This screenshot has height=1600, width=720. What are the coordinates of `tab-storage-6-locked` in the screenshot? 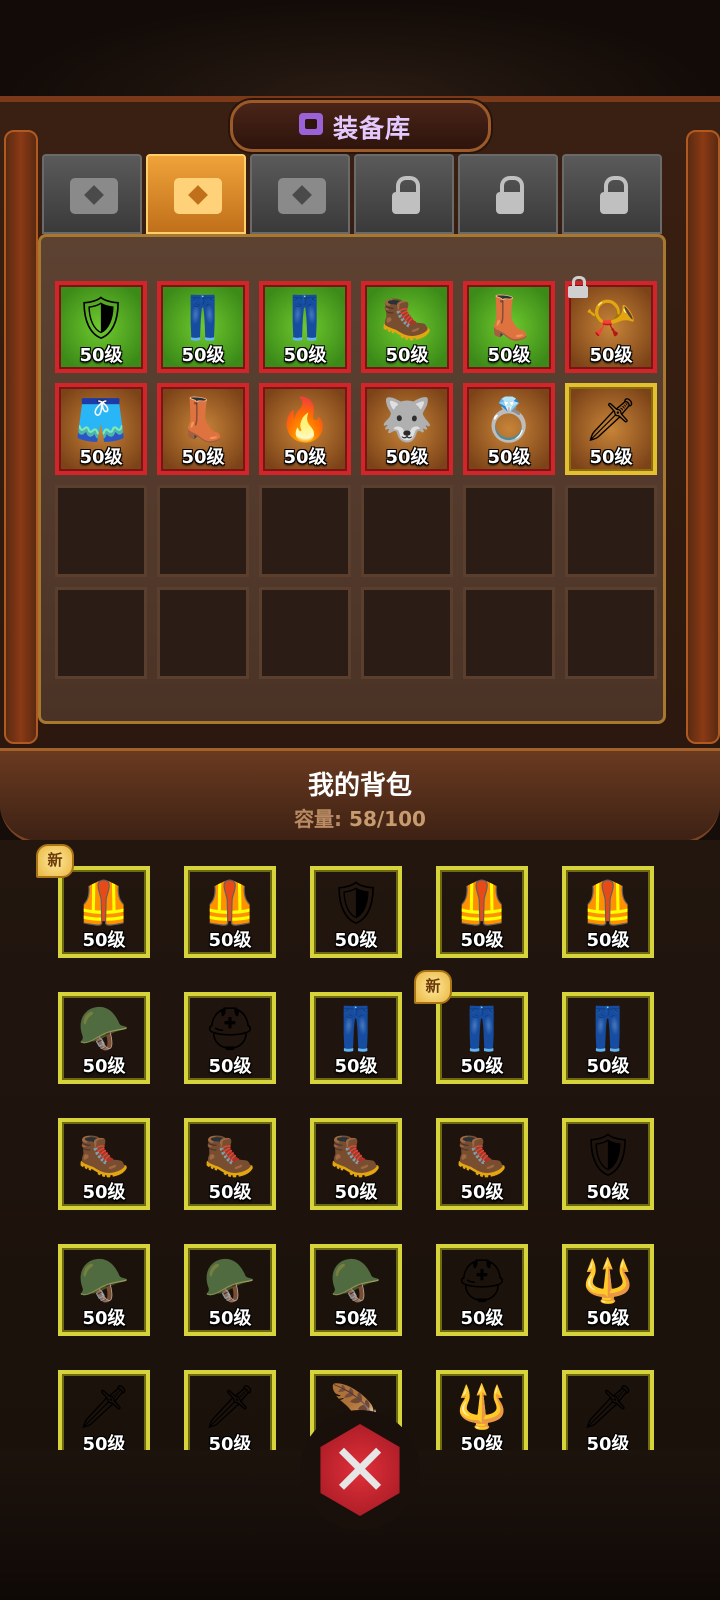 It's located at (612, 194).